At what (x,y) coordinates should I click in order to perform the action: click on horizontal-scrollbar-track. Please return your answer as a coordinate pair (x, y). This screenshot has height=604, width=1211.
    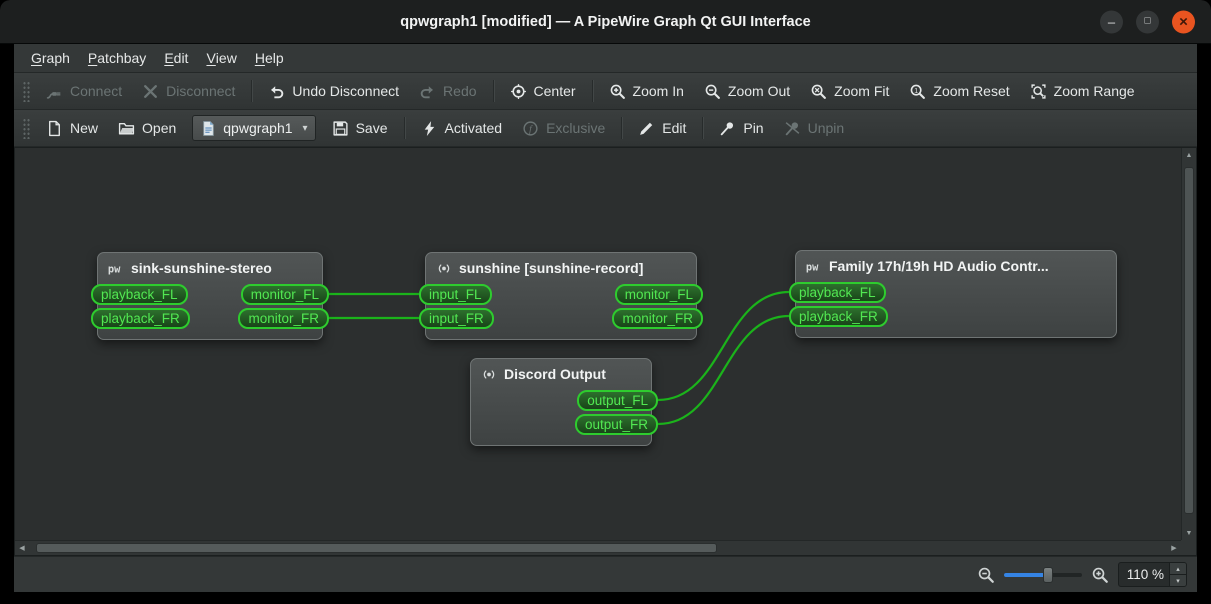
    Looking at the image, I should click on (598, 548).